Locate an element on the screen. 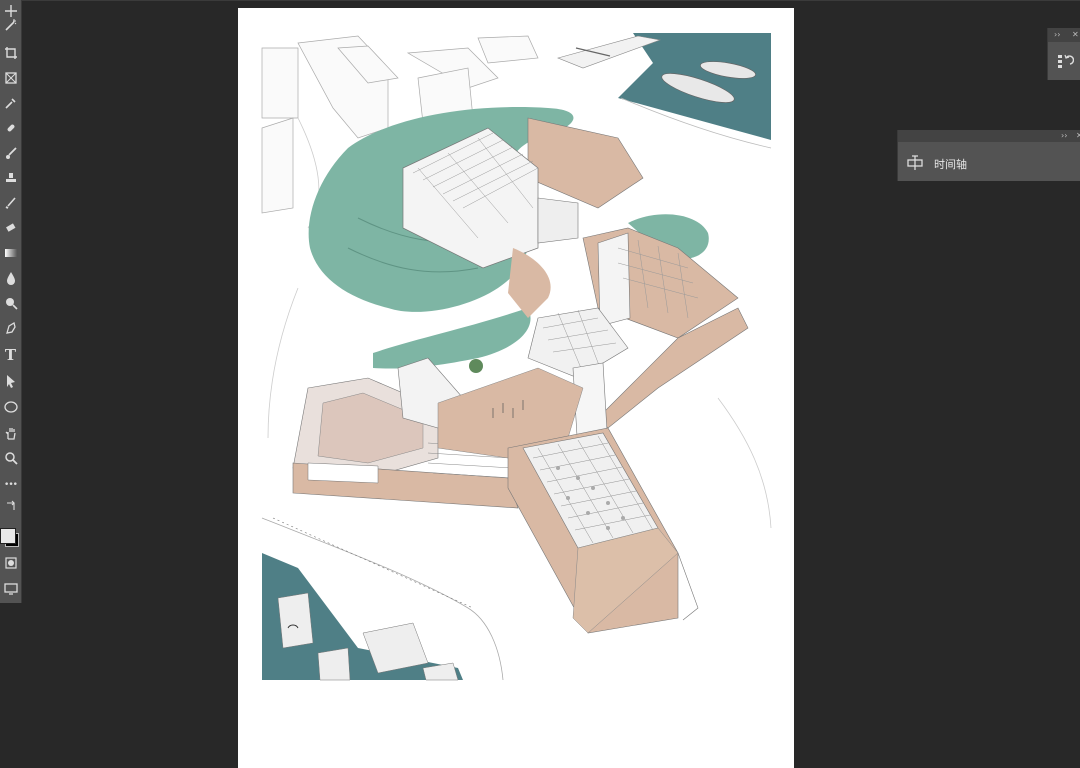 This screenshot has height=768, width=1080. ellipse-icon is located at coordinates (10, 407).